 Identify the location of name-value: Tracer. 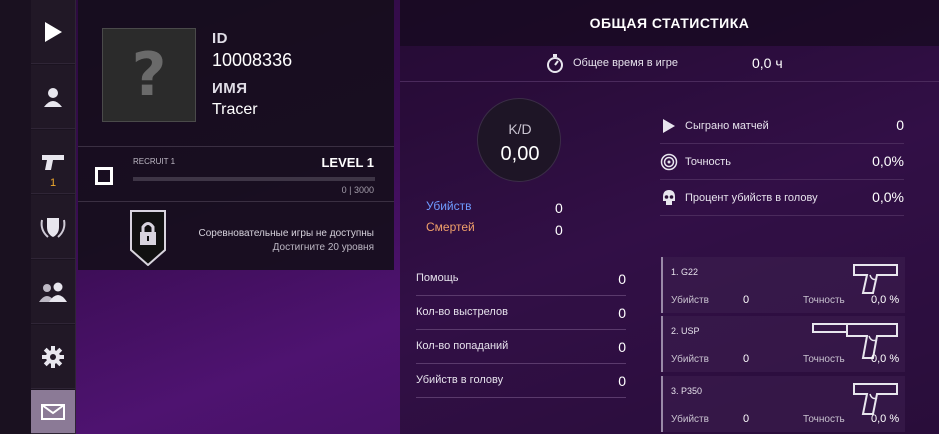
(235, 109).